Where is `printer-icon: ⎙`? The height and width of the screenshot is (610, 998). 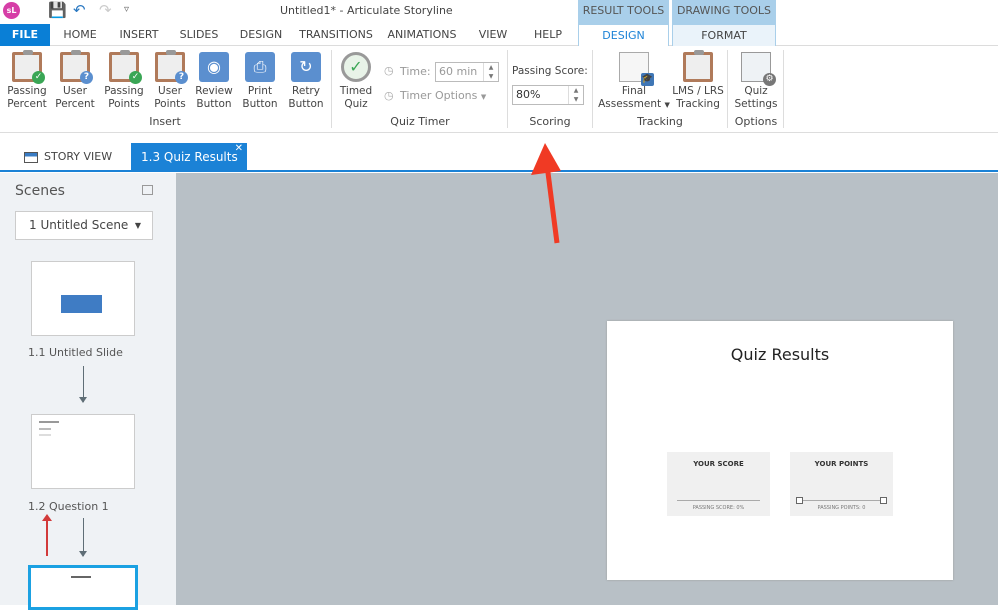 printer-icon: ⎙ is located at coordinates (260, 67).